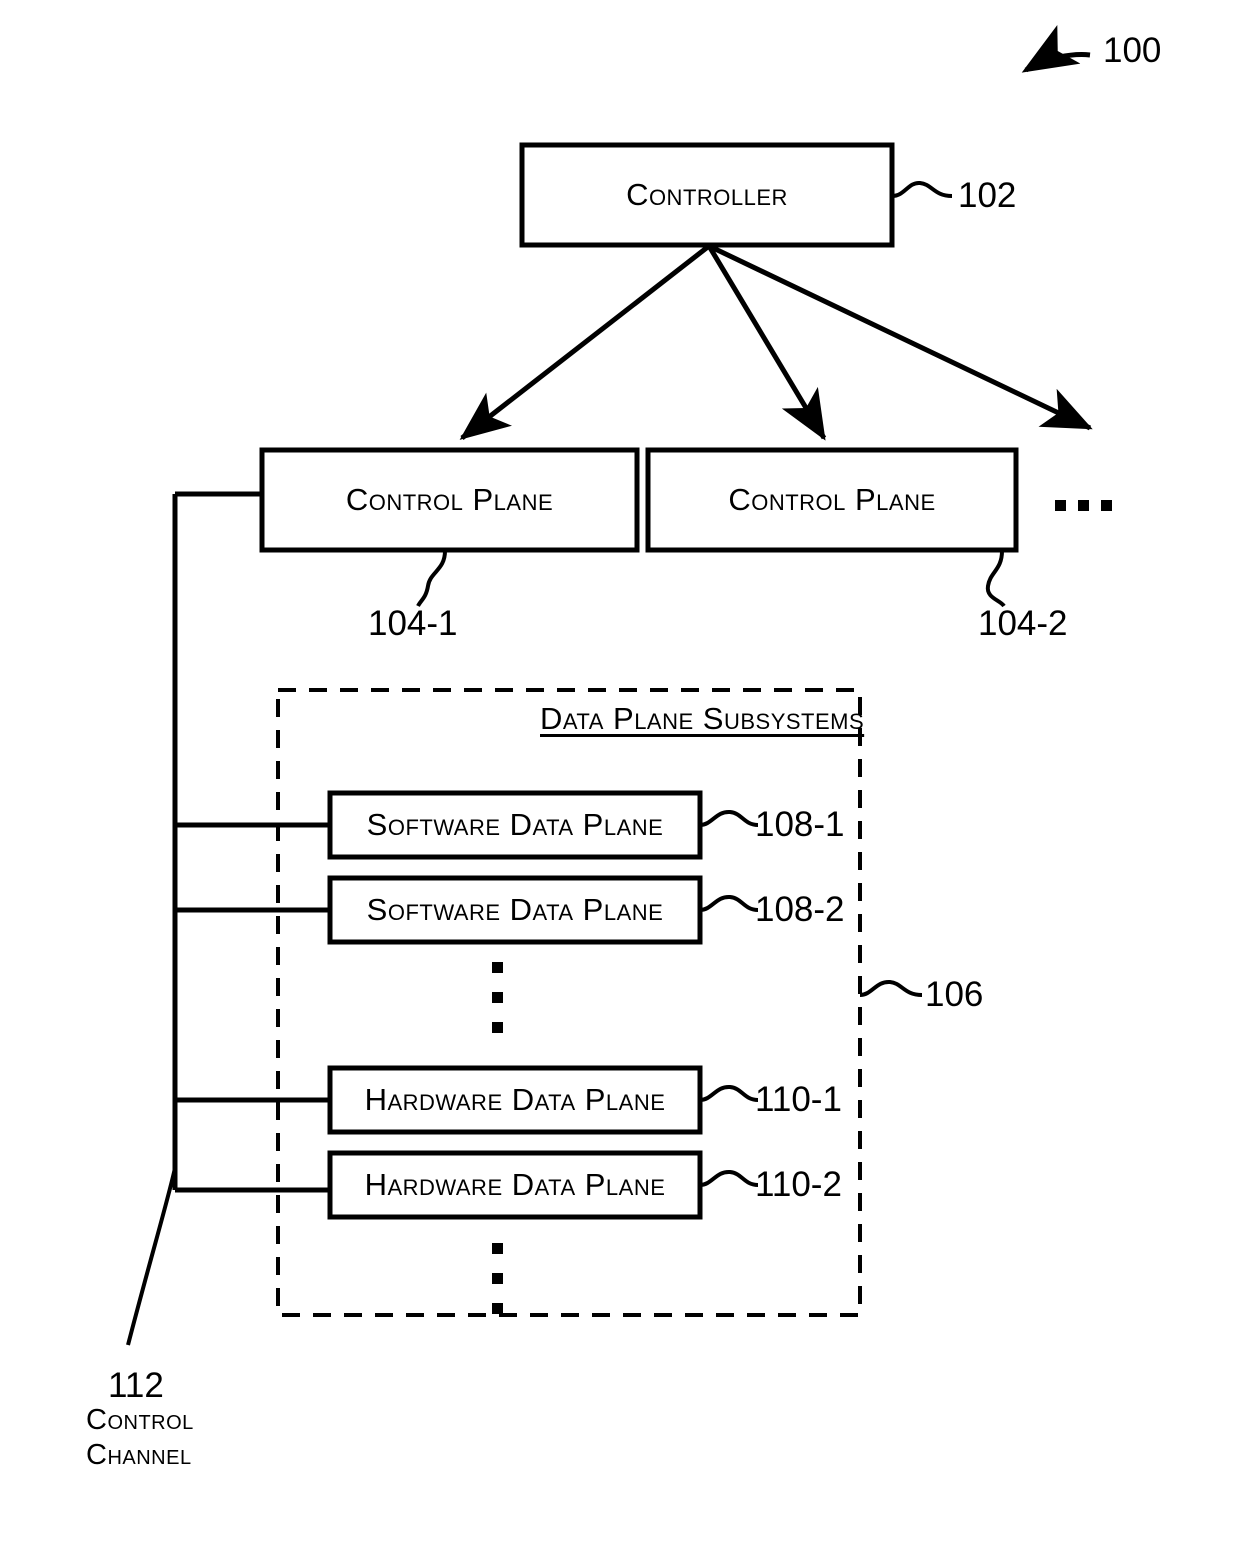 Image resolution: width=1240 pixels, height=1545 pixels. I want to click on data-plane-subsystems-title: Data Plane Subsystems, so click(702, 718).